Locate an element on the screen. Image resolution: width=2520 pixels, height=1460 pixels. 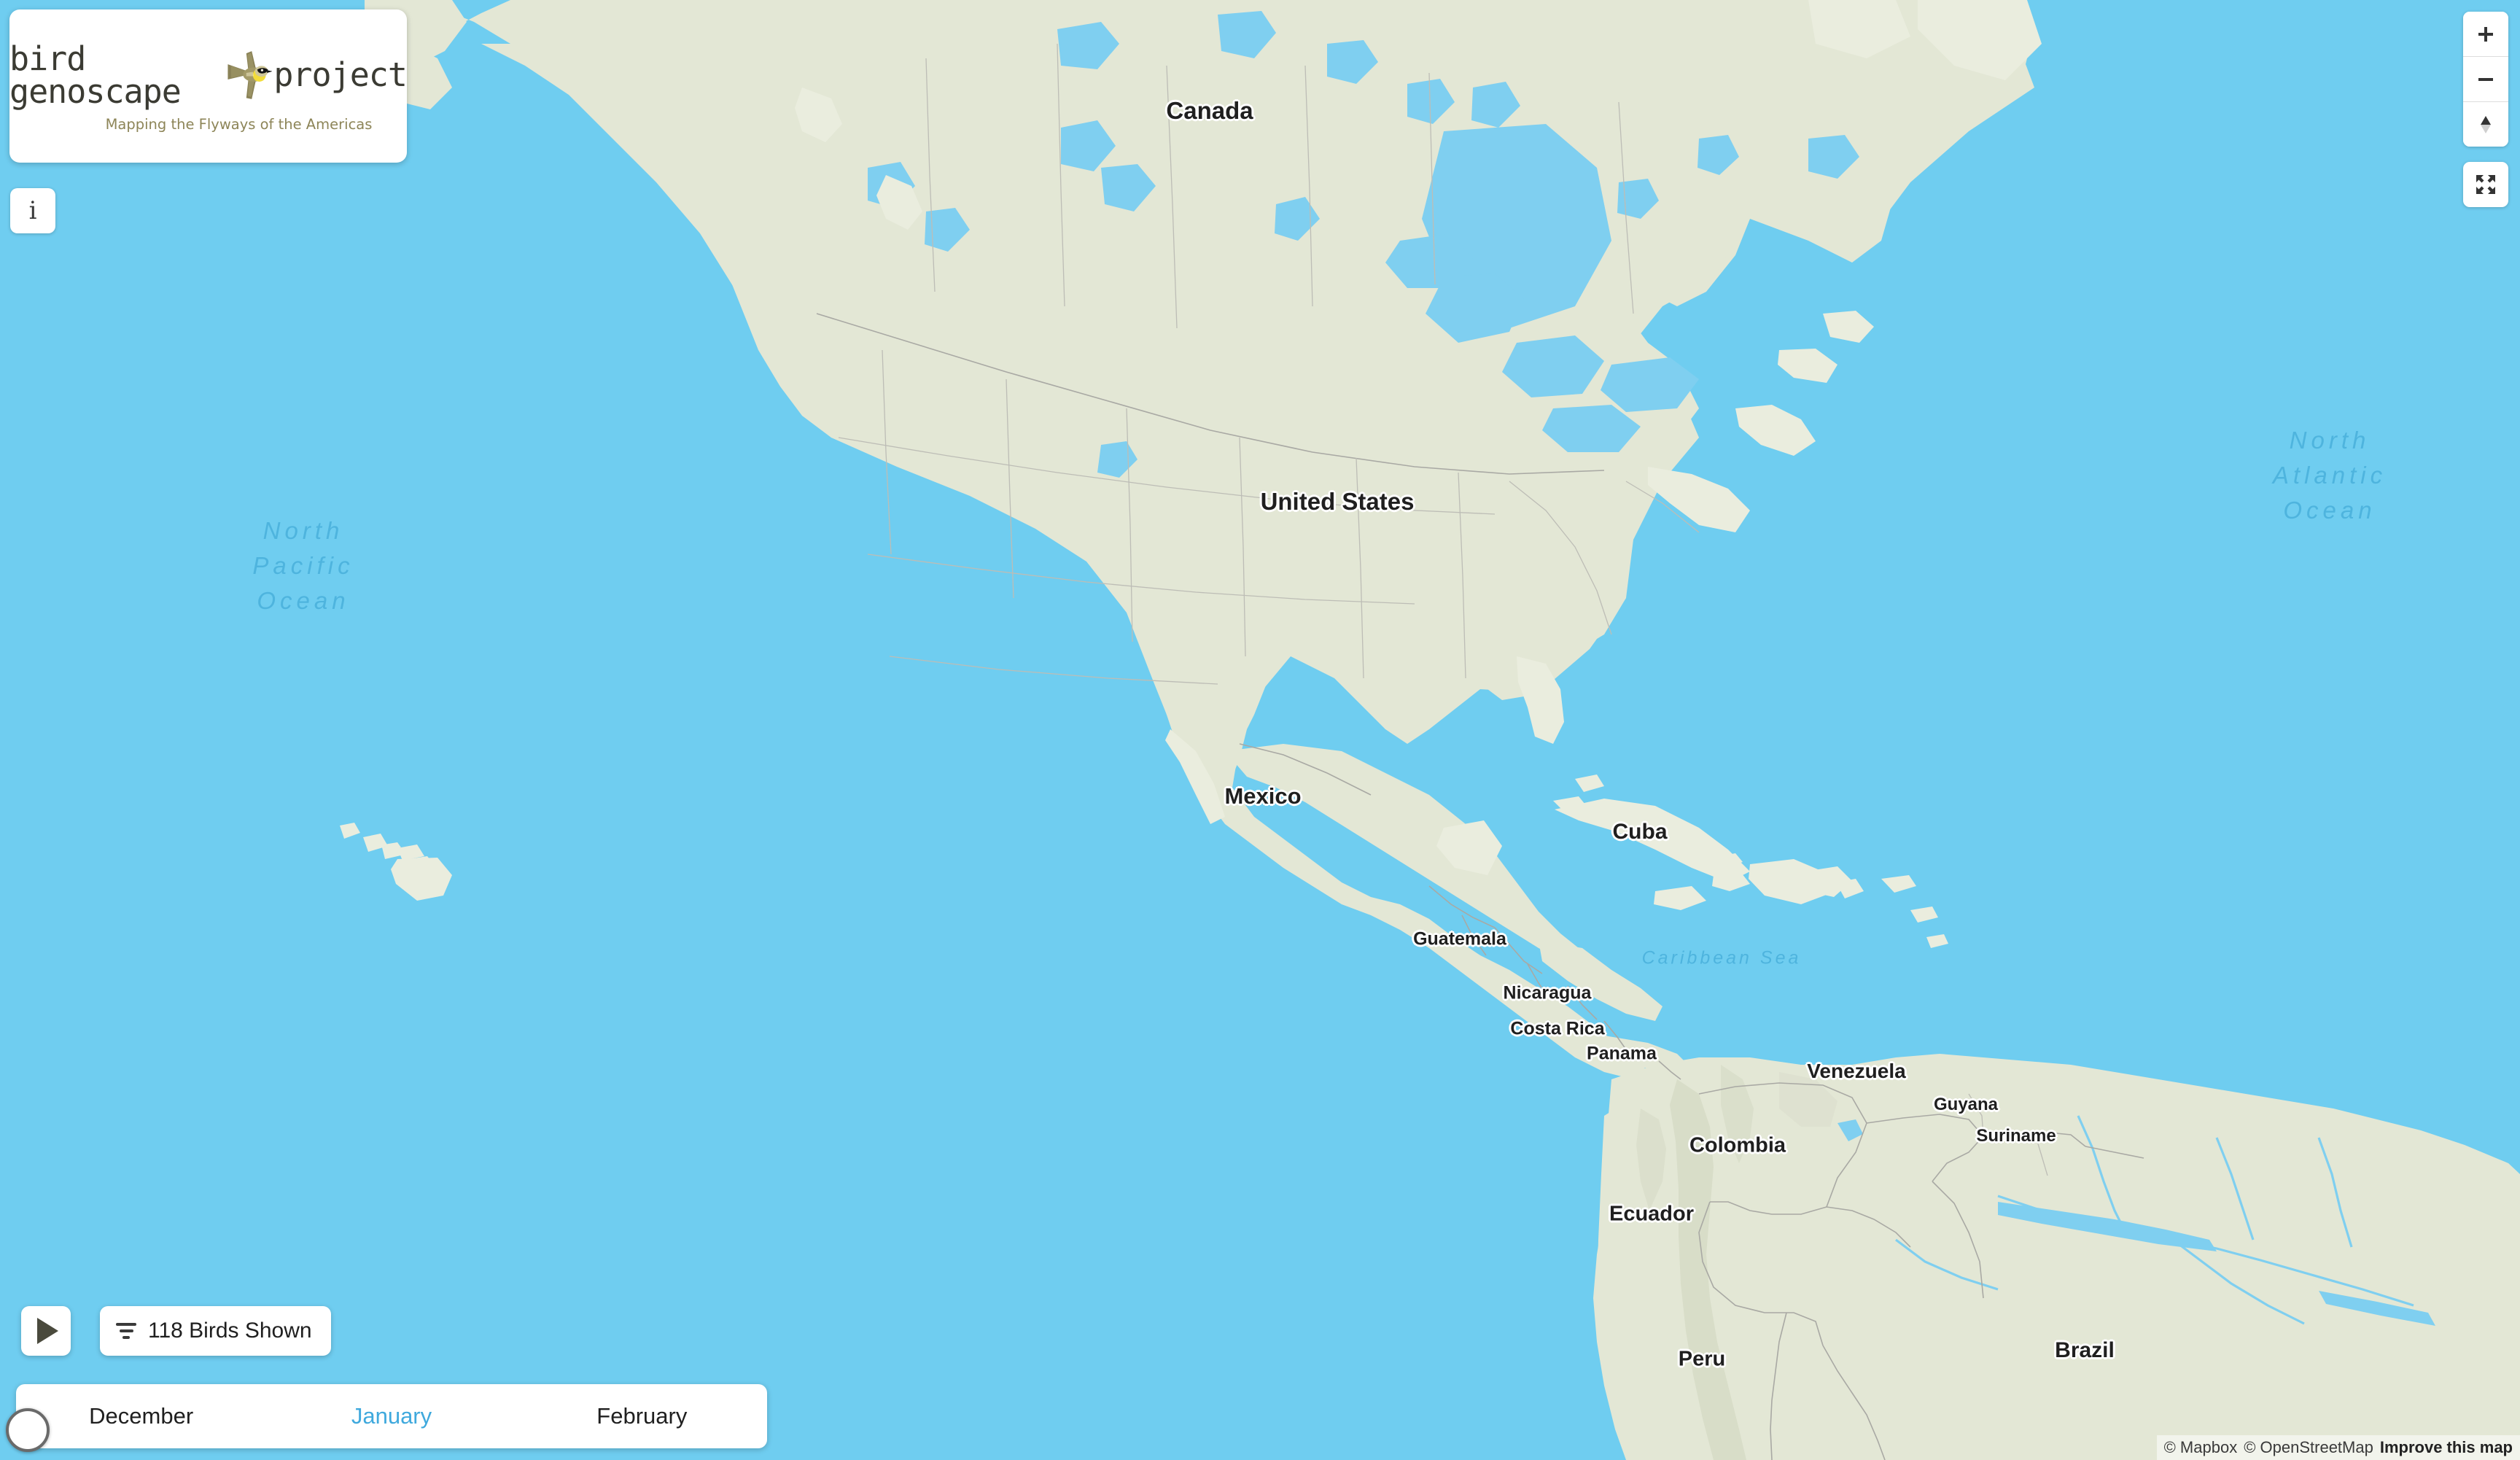
zoom-out-button is located at coordinates (2485, 79).